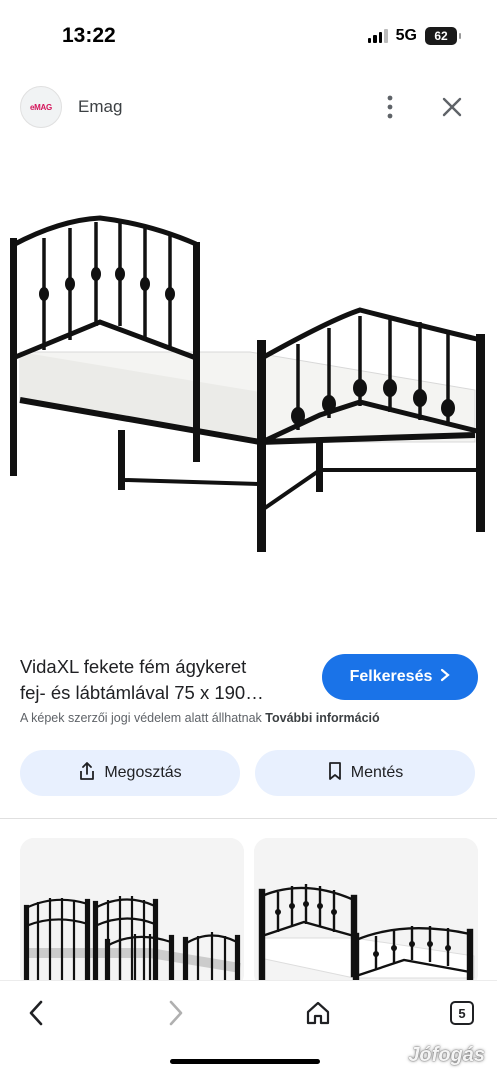  What do you see at coordinates (248, 818) in the screenshot?
I see `divider` at bounding box center [248, 818].